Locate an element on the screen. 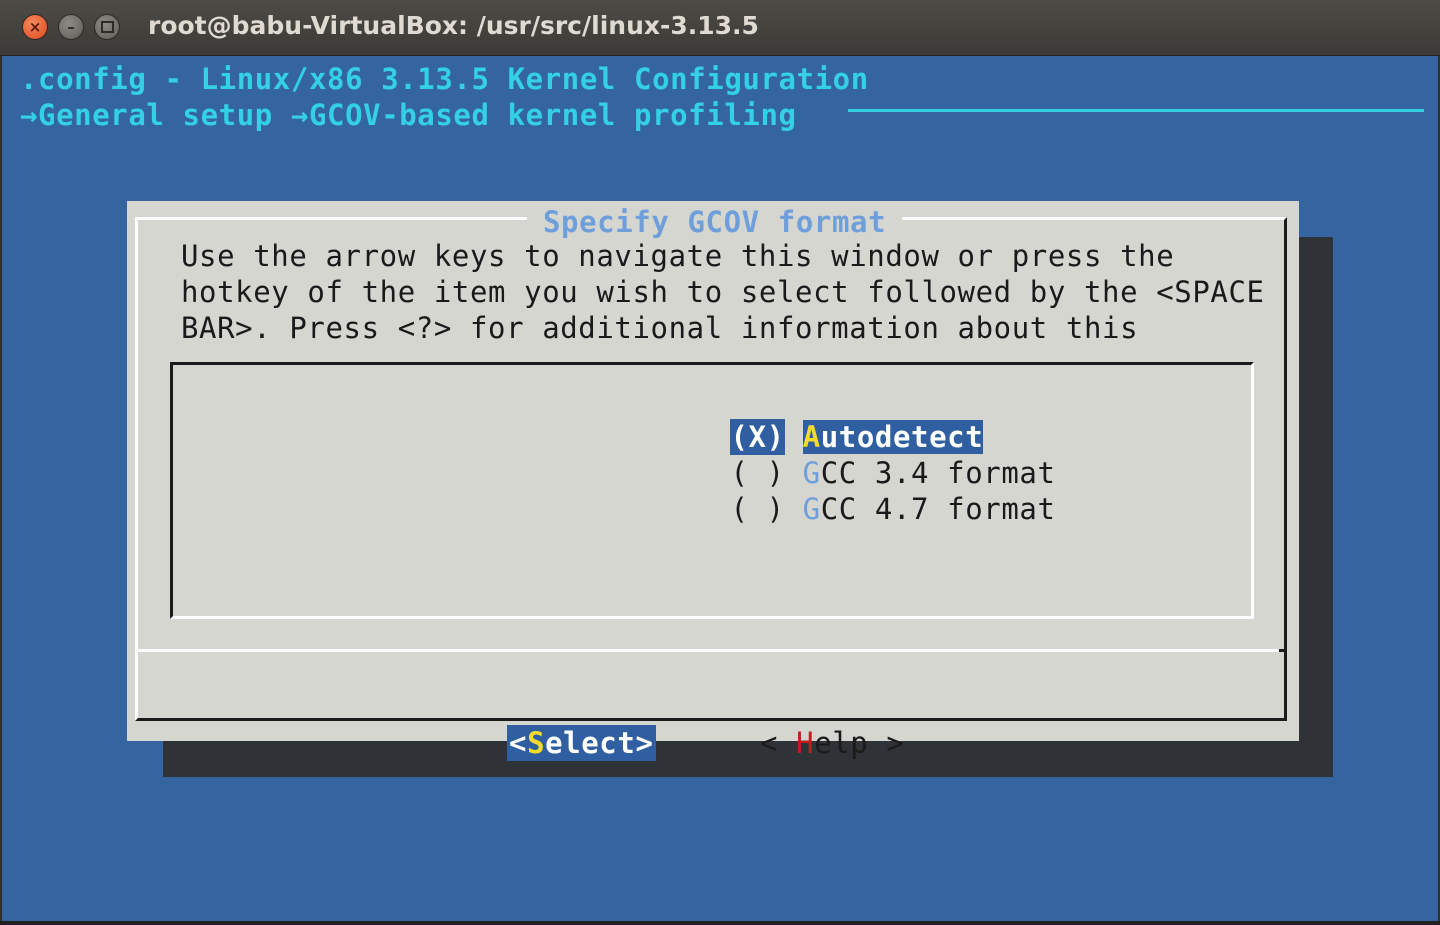 Image resolution: width=1440 pixels, height=925 pixels. option-autodetect: (X) Autodetect is located at coordinates (785, 419).